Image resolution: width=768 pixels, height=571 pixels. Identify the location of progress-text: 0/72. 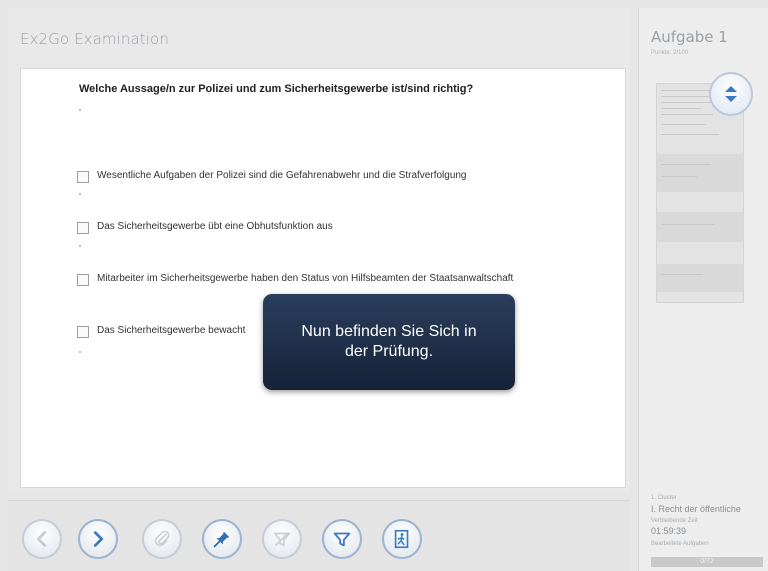
(707, 561).